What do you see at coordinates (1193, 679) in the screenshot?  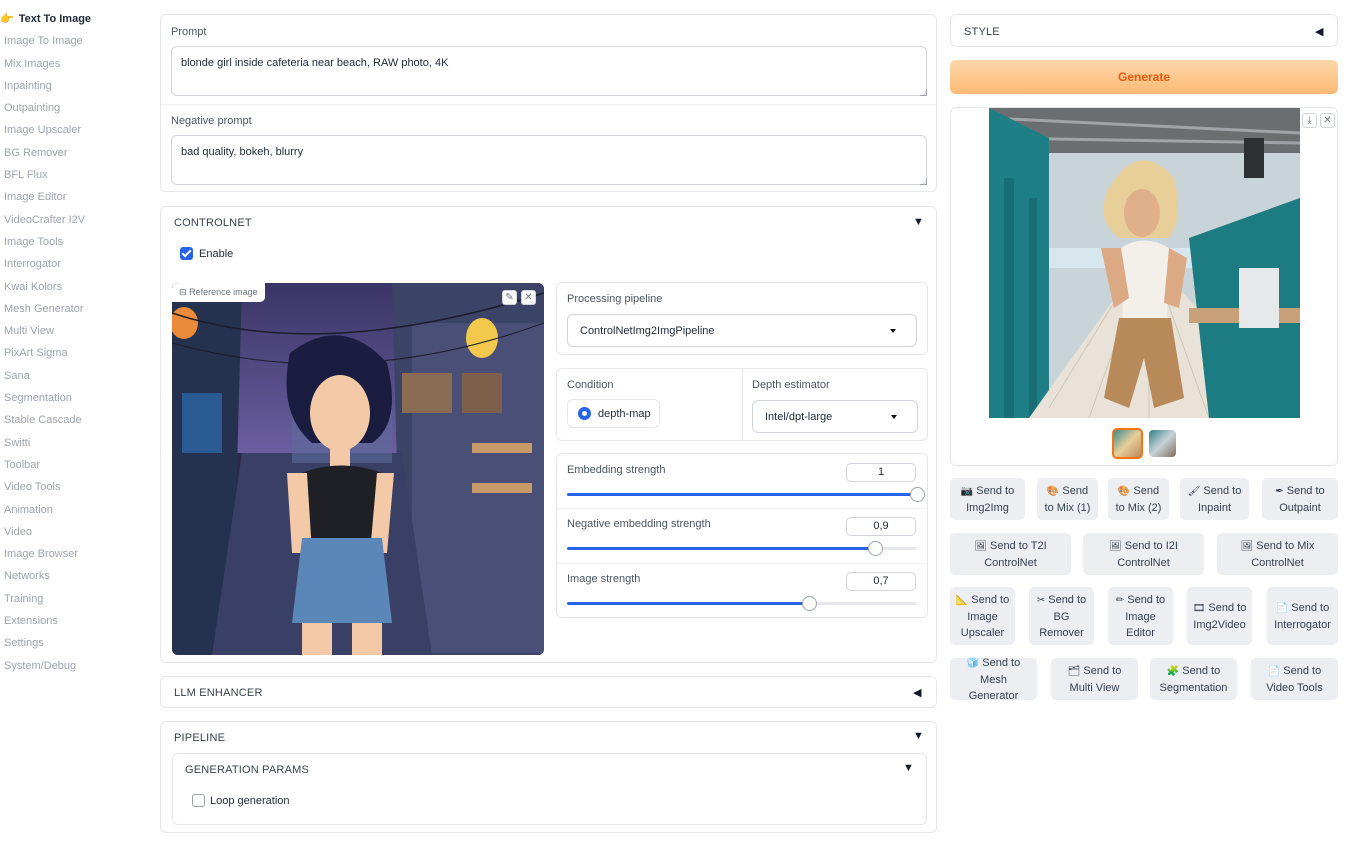 I see `send-to-segmentation-button: 🧩 Send to Segmentation` at bounding box center [1193, 679].